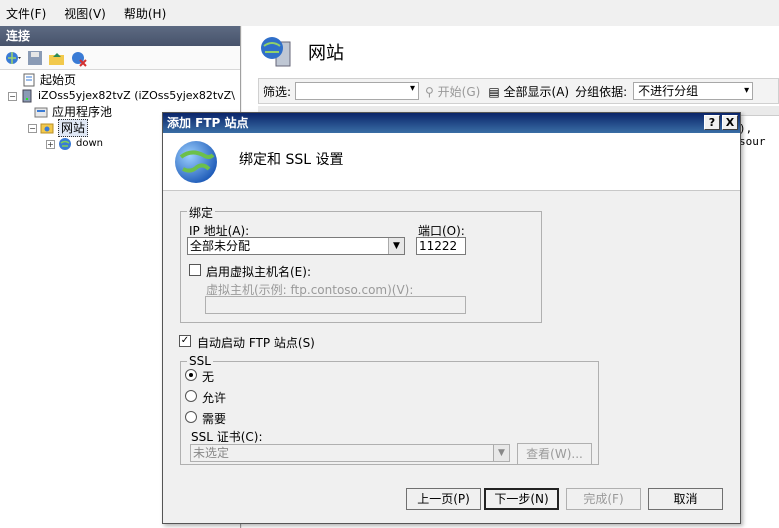 The width and height of the screenshot is (779, 528). Describe the element at coordinates (452, 91) in the screenshot. I see `start-filter-button: ⚲ 开始(G)` at that location.